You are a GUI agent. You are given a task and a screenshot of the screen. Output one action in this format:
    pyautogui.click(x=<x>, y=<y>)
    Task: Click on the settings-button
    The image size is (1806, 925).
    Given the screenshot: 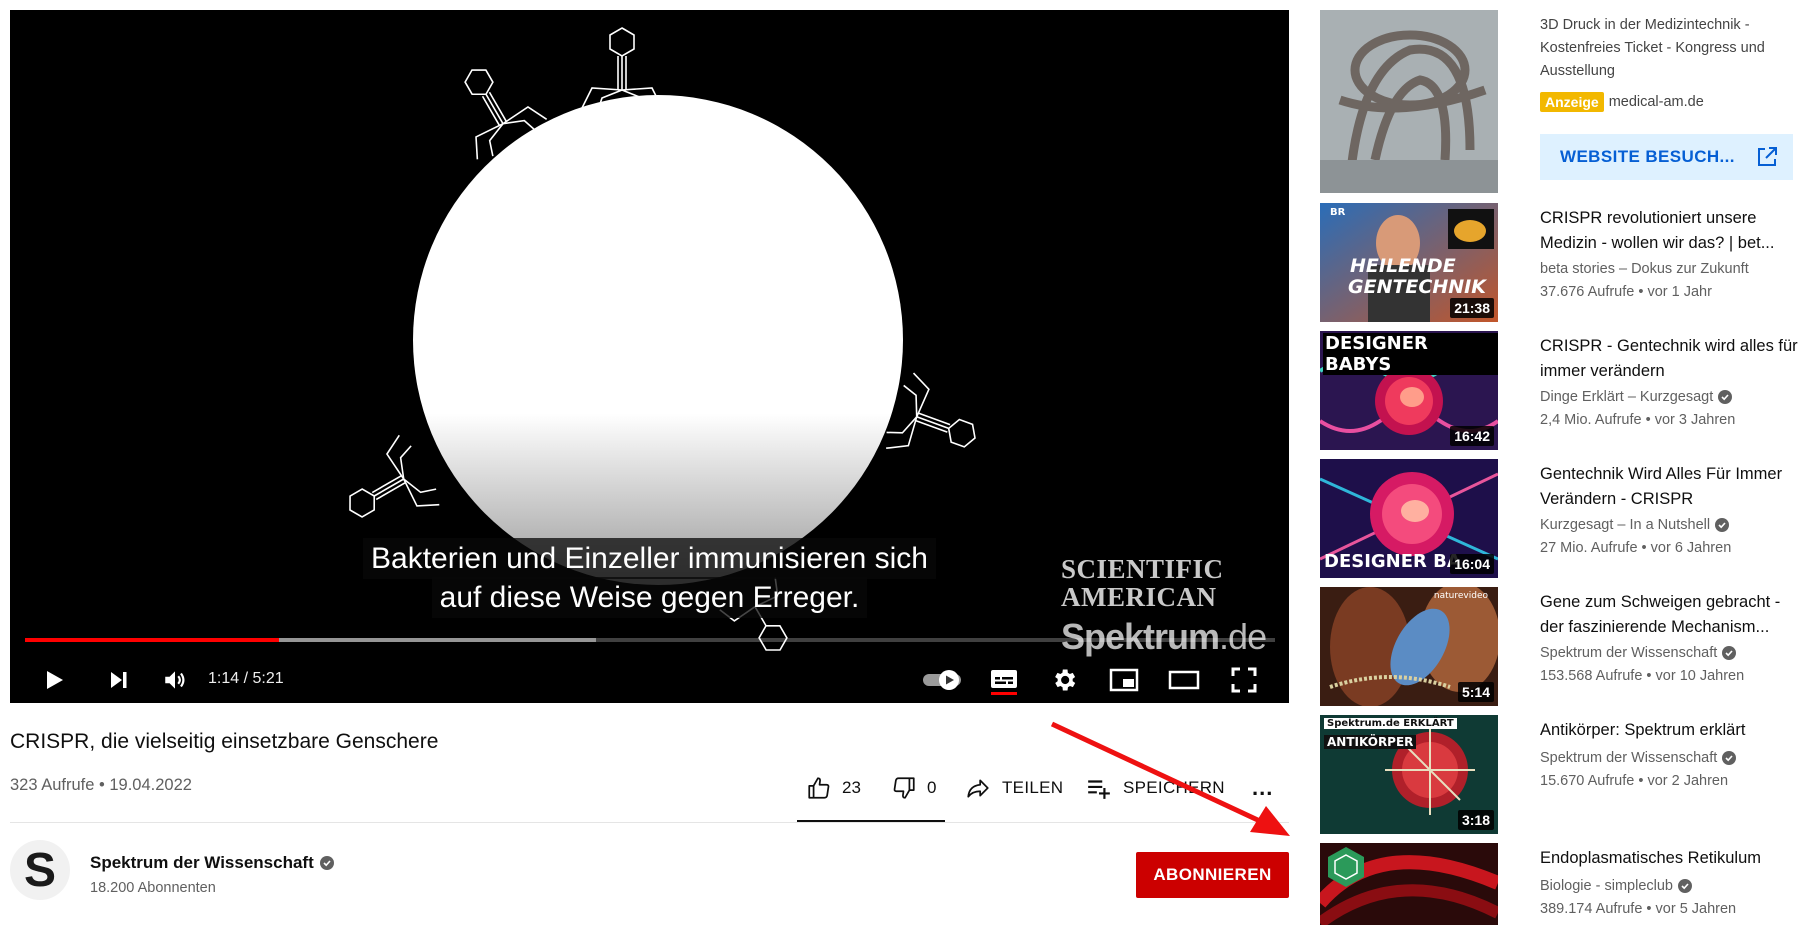 What is the action you would take?
    pyautogui.click(x=1064, y=680)
    